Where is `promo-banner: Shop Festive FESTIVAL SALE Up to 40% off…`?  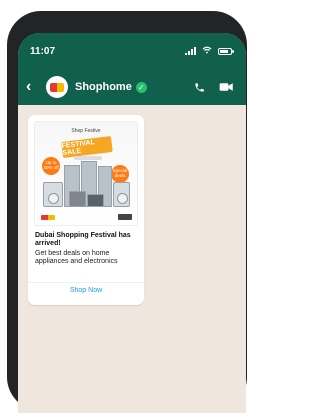
promo-banner: Shop Festive FESTIVAL SALE Up to 40% off… is located at coordinates (86, 173).